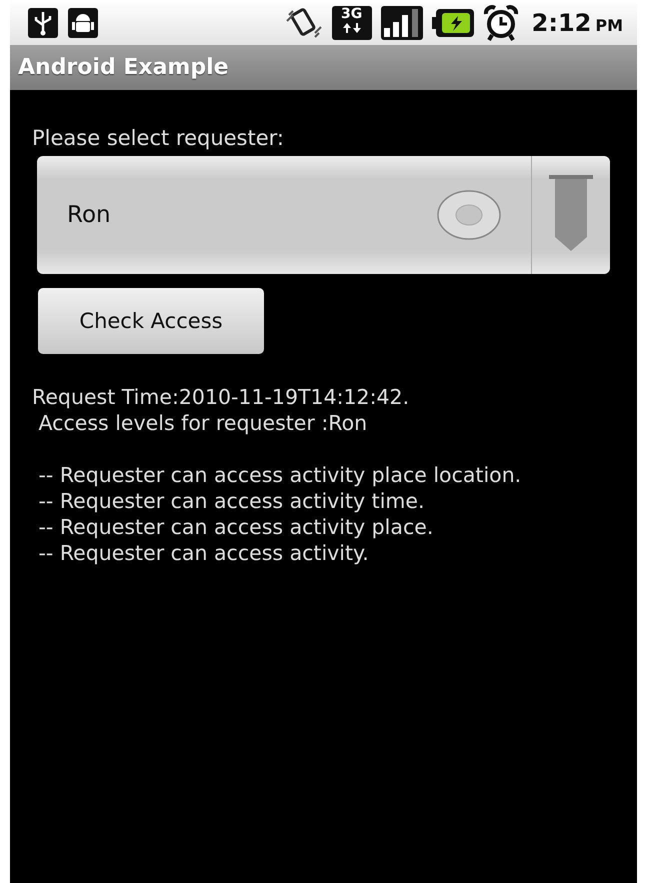  Describe the element at coordinates (231, 501) in the screenshot. I see `access-line: -- Requester can access activity time.` at that location.